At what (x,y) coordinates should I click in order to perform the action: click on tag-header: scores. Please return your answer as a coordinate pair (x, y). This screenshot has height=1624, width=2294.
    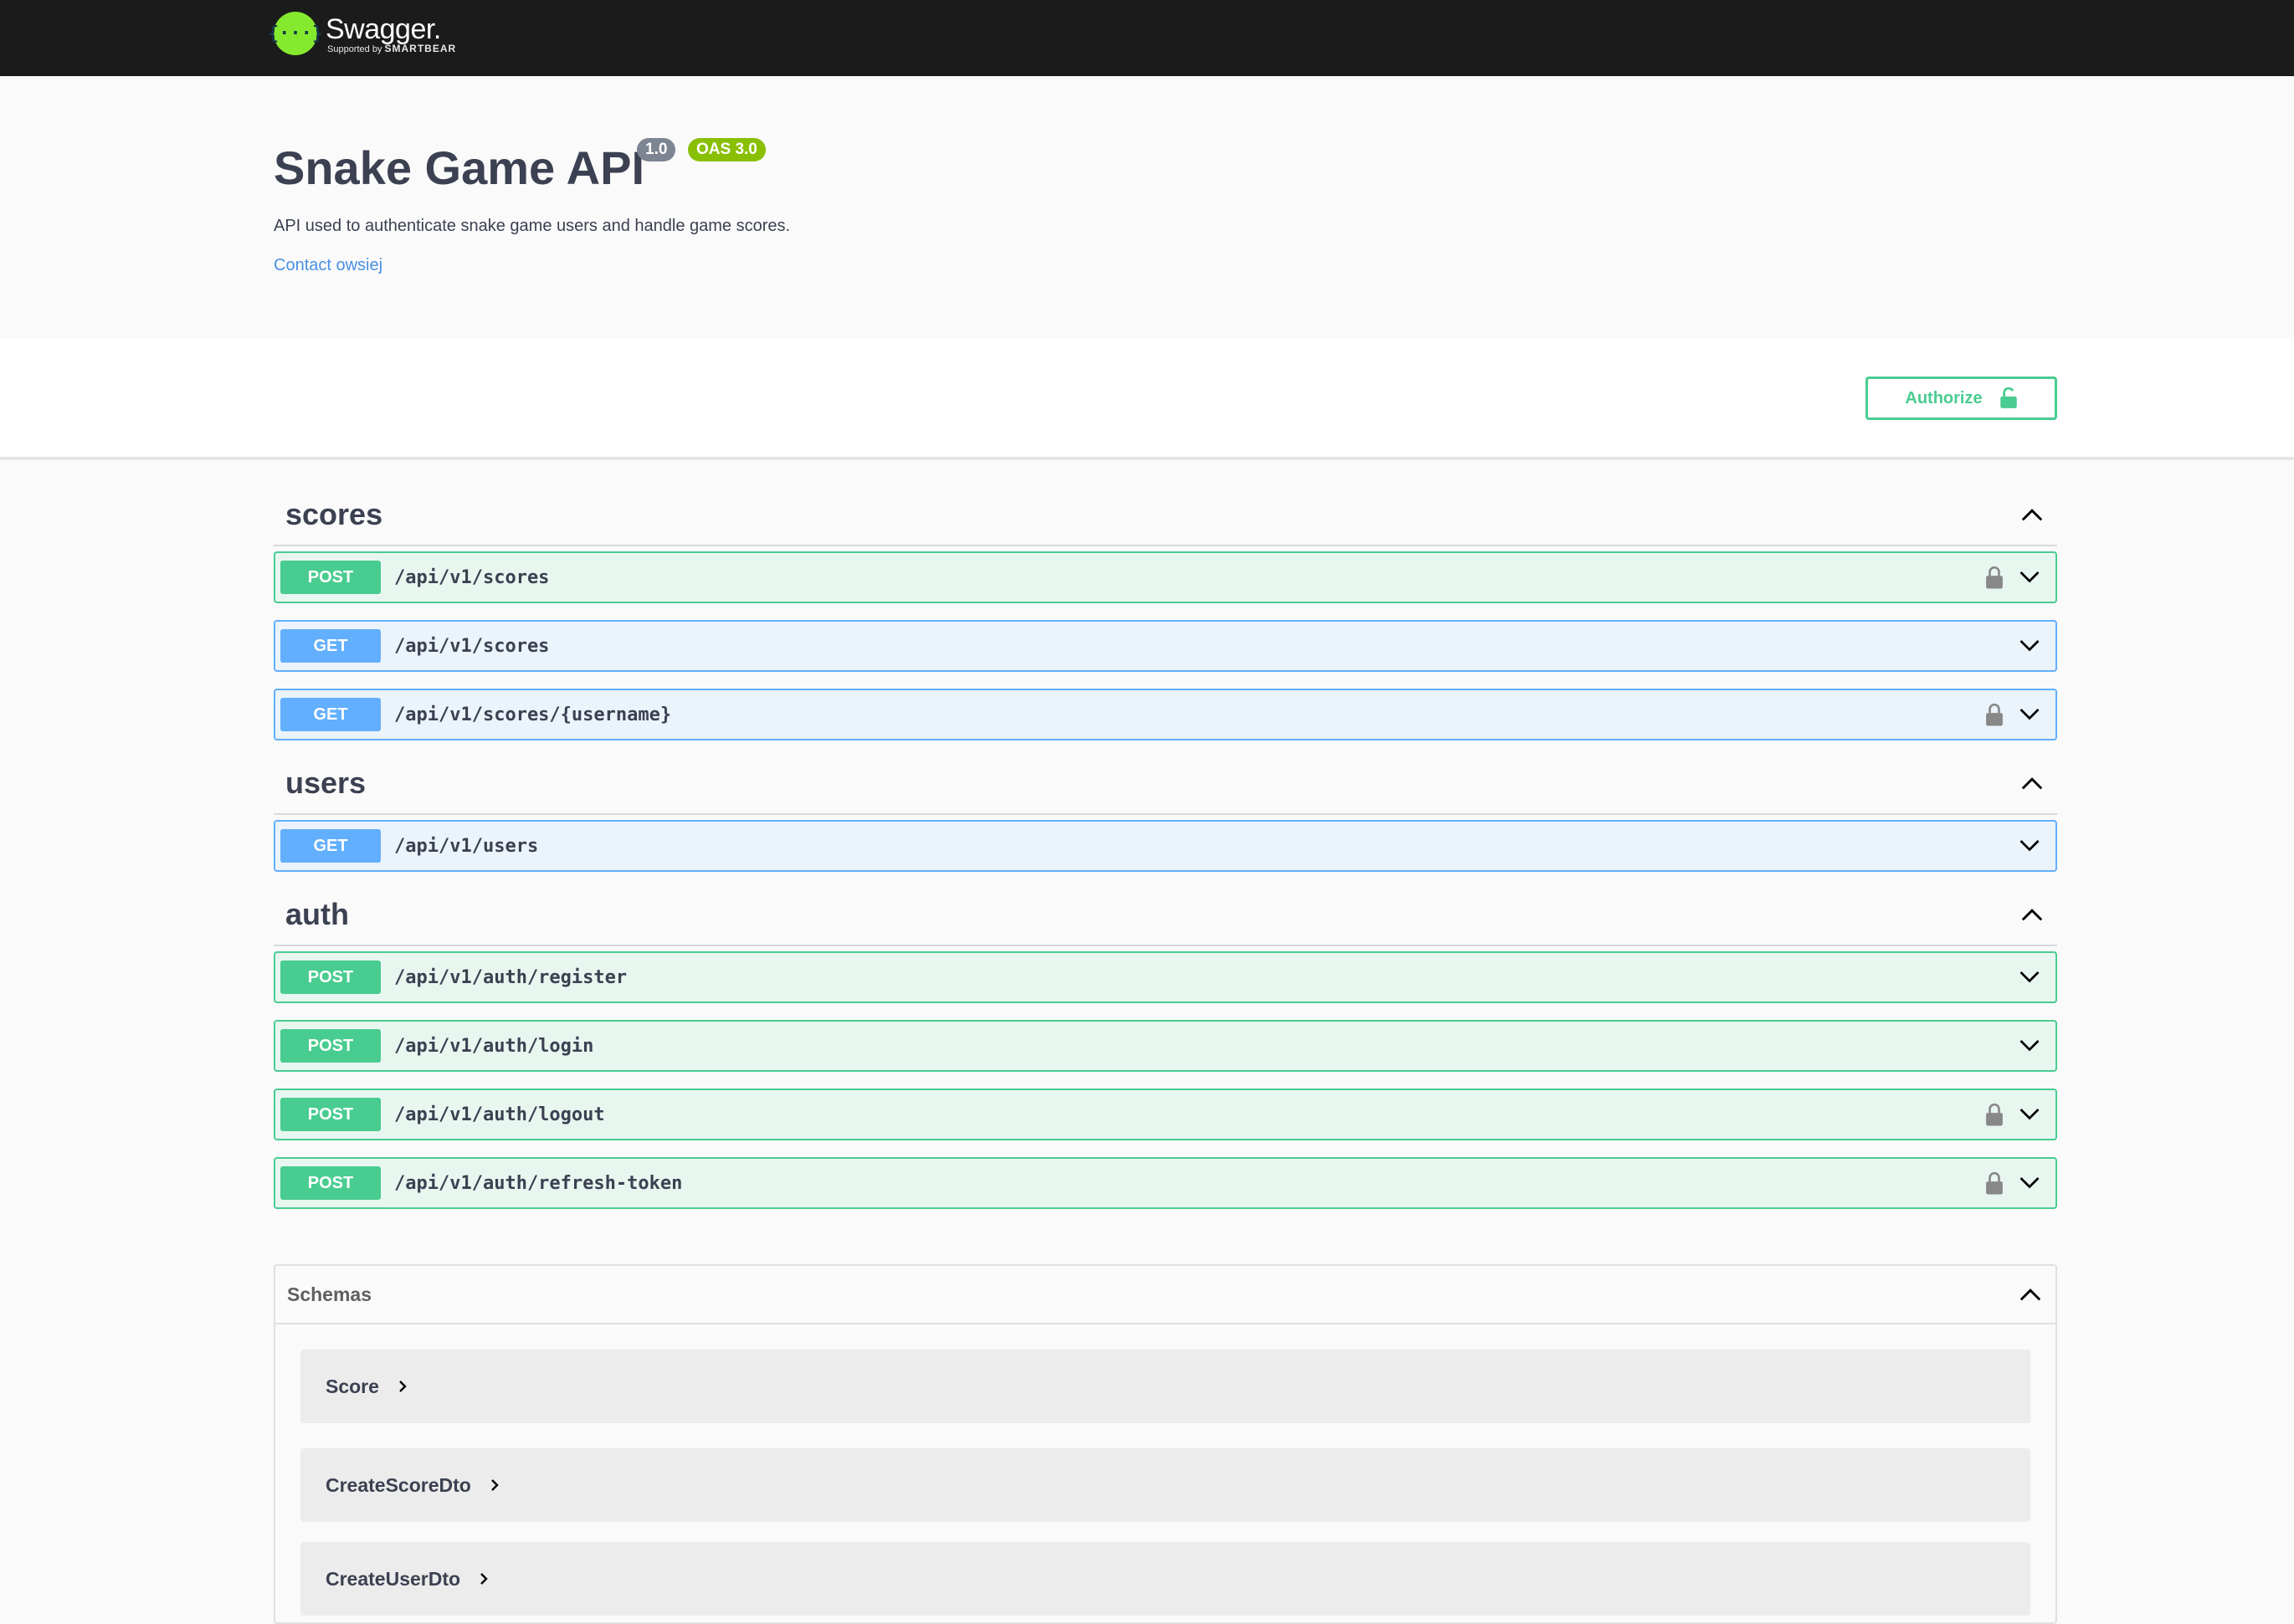
    Looking at the image, I should click on (1165, 515).